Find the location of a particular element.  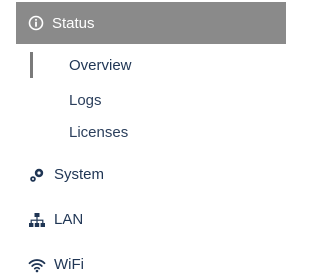

sidebar-item-label: System is located at coordinates (79, 174).